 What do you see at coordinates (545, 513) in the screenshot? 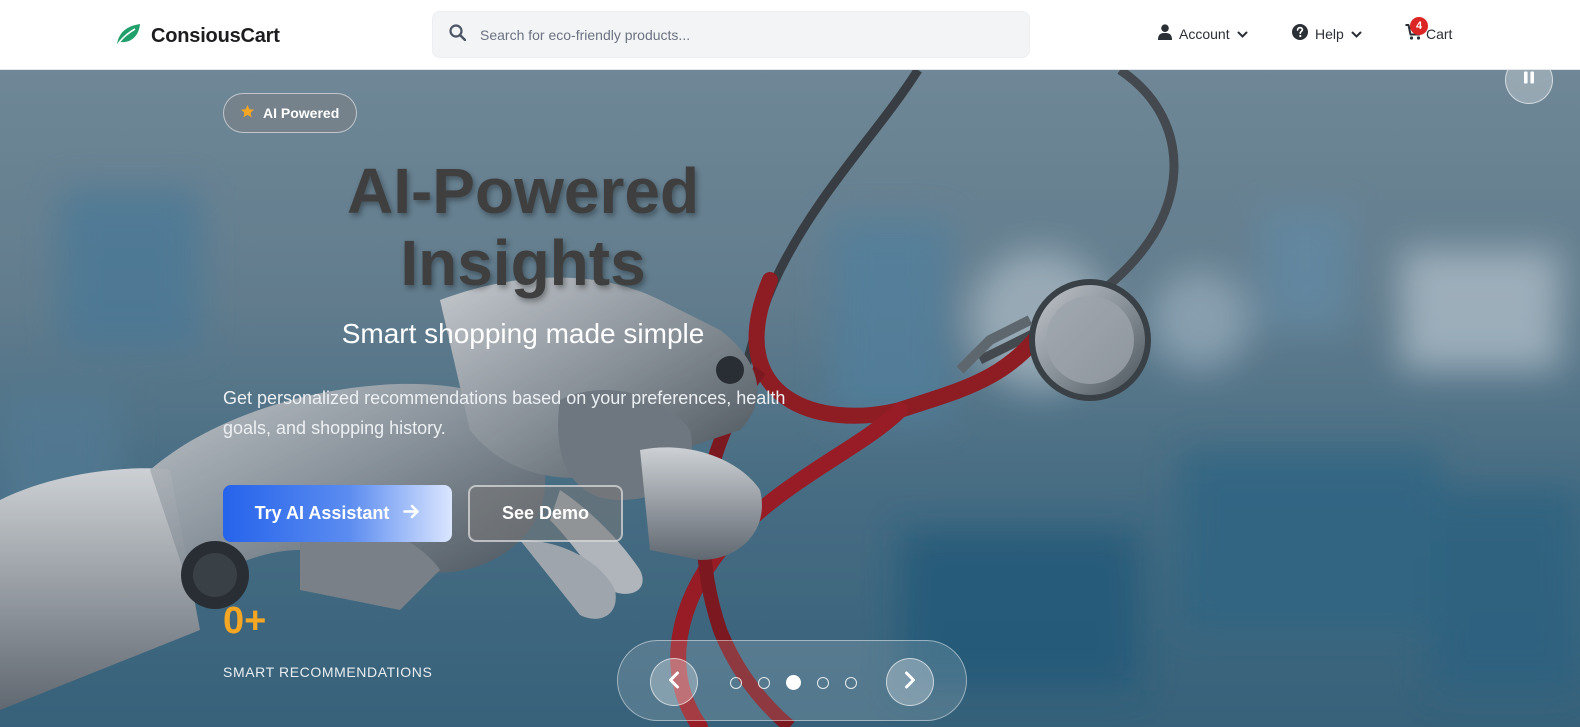
I see `see-demo-button: See Demo` at bounding box center [545, 513].